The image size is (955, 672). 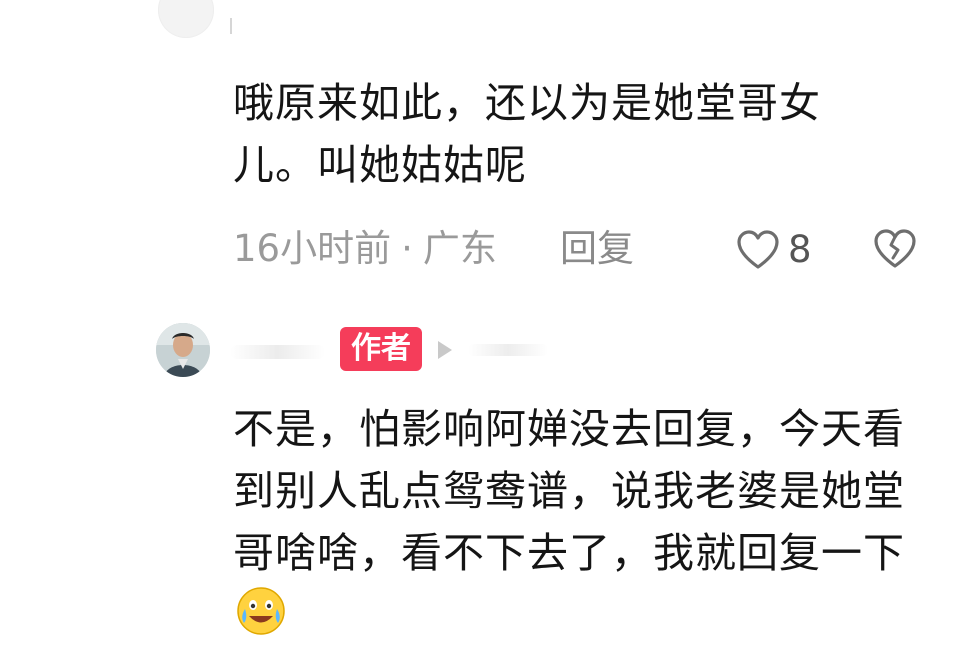 I want to click on reply-target-name-blurred, so click(x=508, y=350).